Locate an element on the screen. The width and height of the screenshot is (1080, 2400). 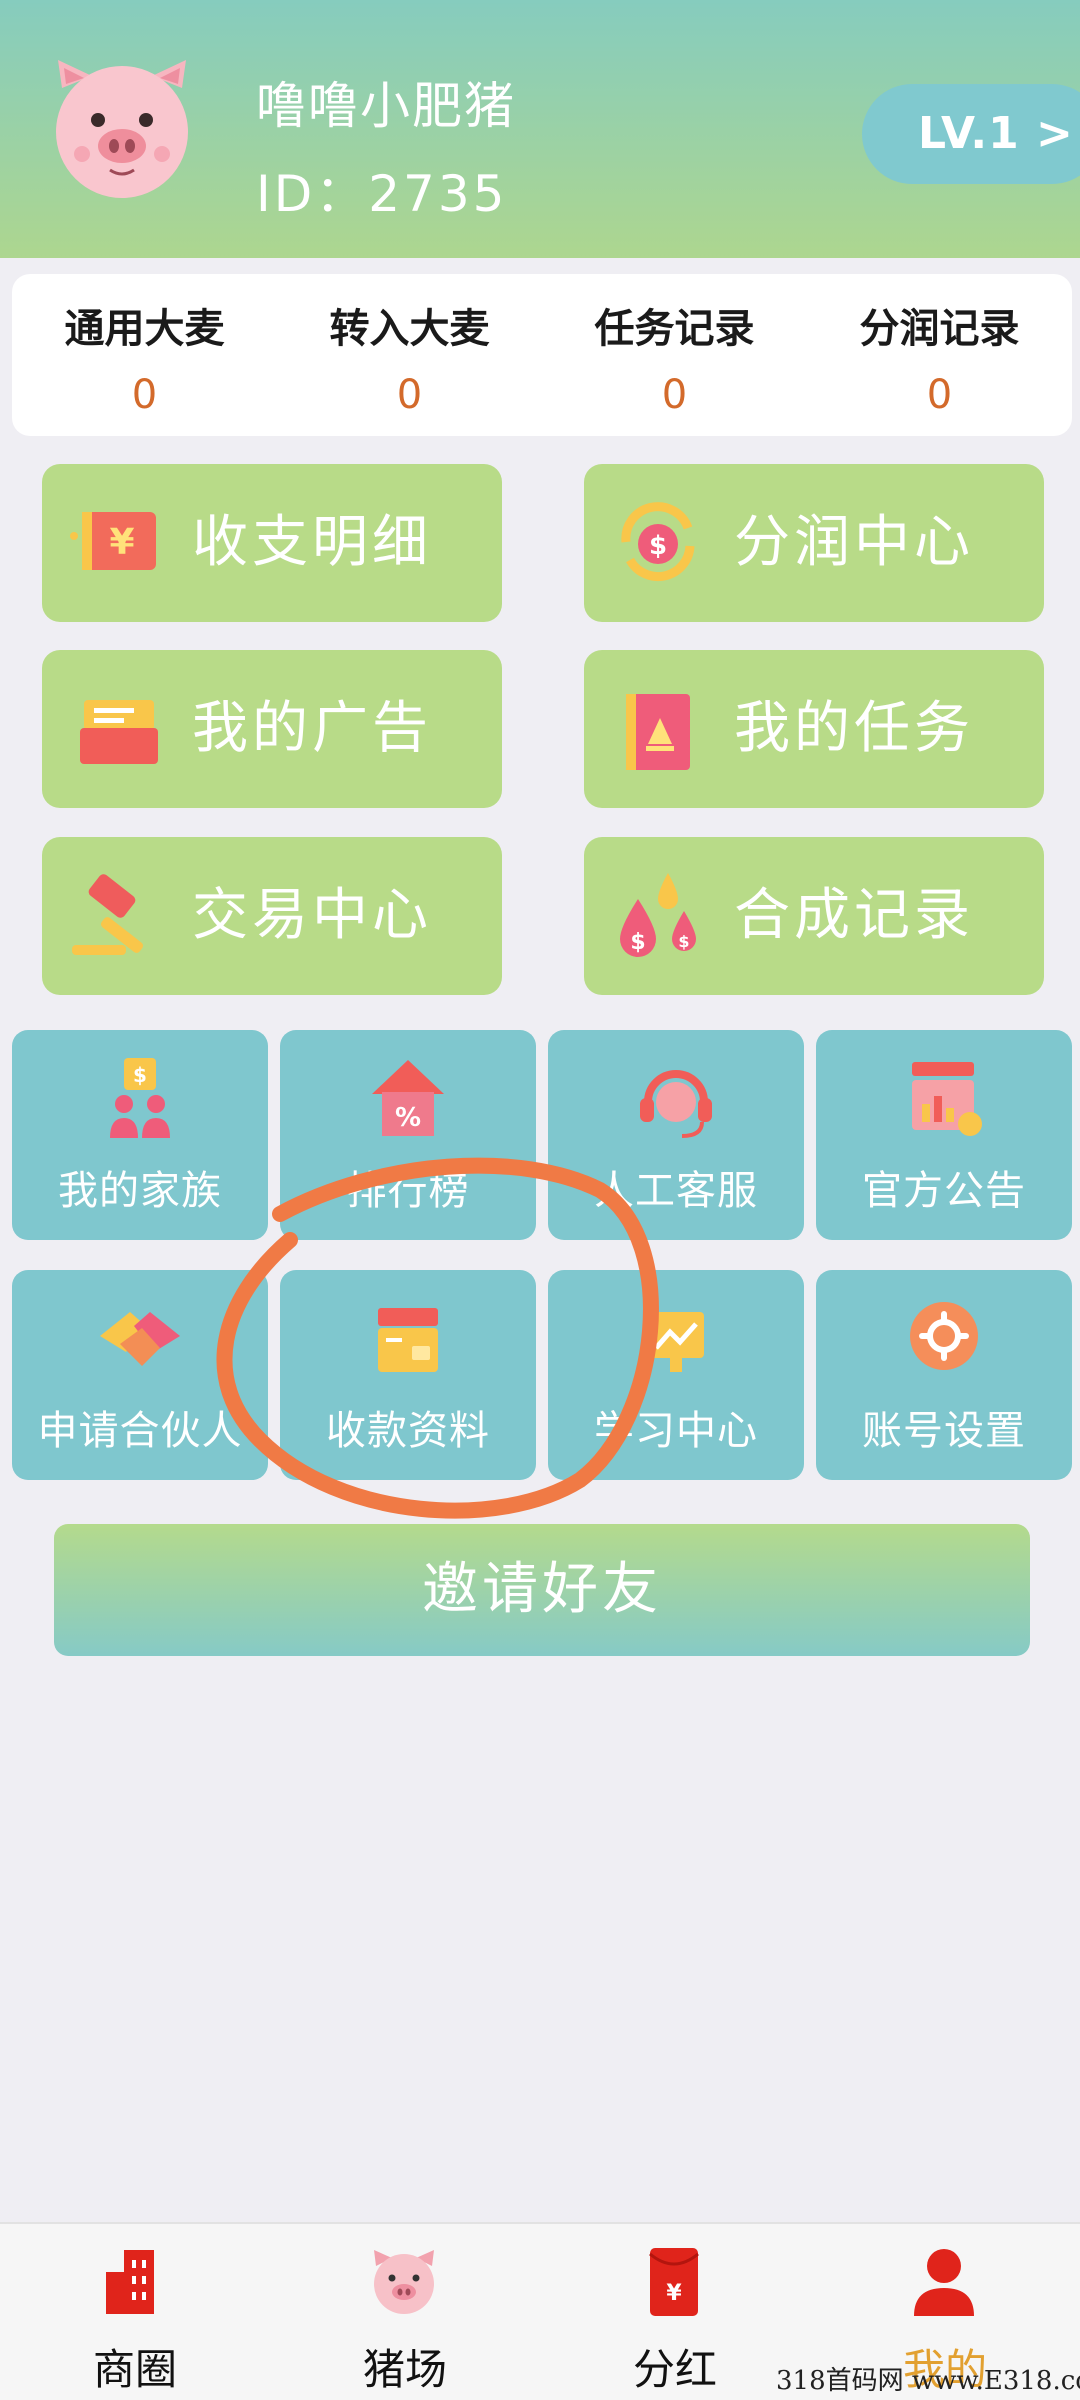
handshake-icon is located at coordinates (140, 1339).